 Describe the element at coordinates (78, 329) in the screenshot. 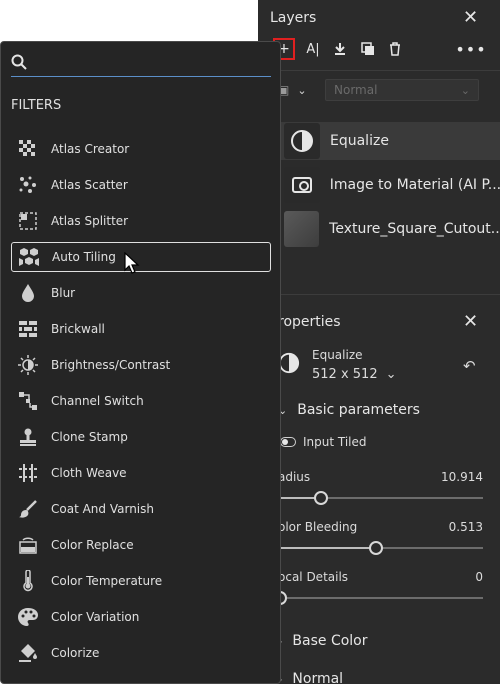

I see `filter-label: Brickwall` at that location.